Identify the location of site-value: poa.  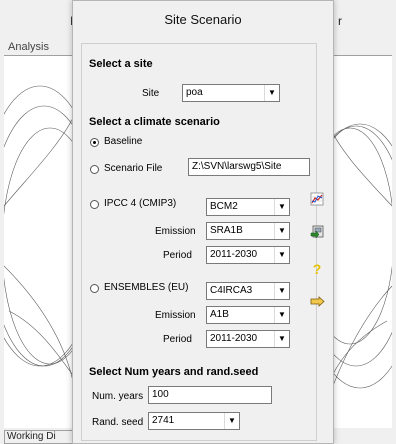
(194, 92).